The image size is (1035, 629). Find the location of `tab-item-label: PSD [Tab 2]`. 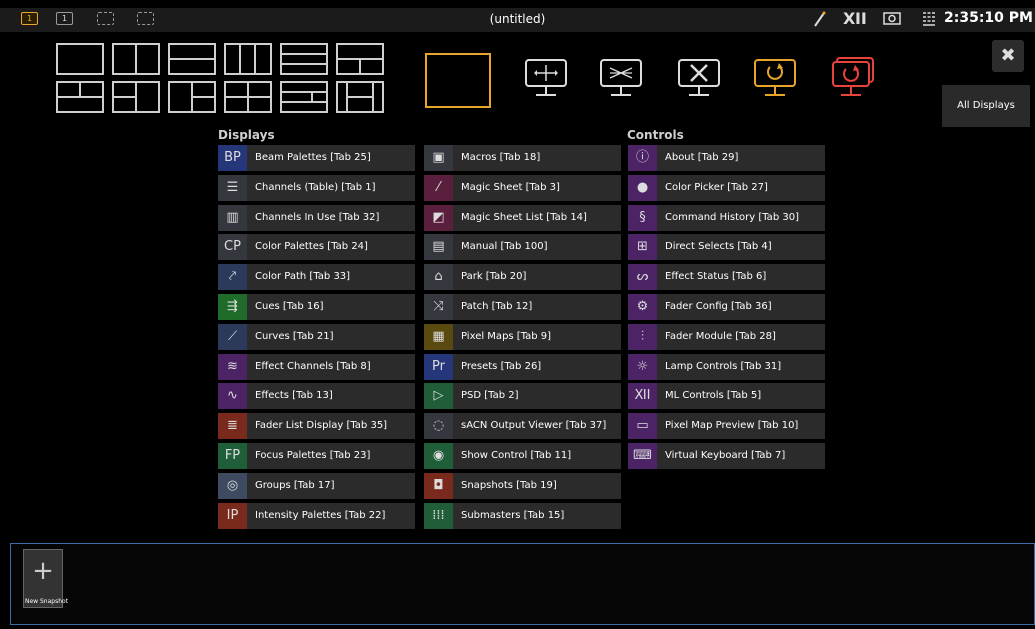

tab-item-label: PSD [Tab 2] is located at coordinates (490, 396).